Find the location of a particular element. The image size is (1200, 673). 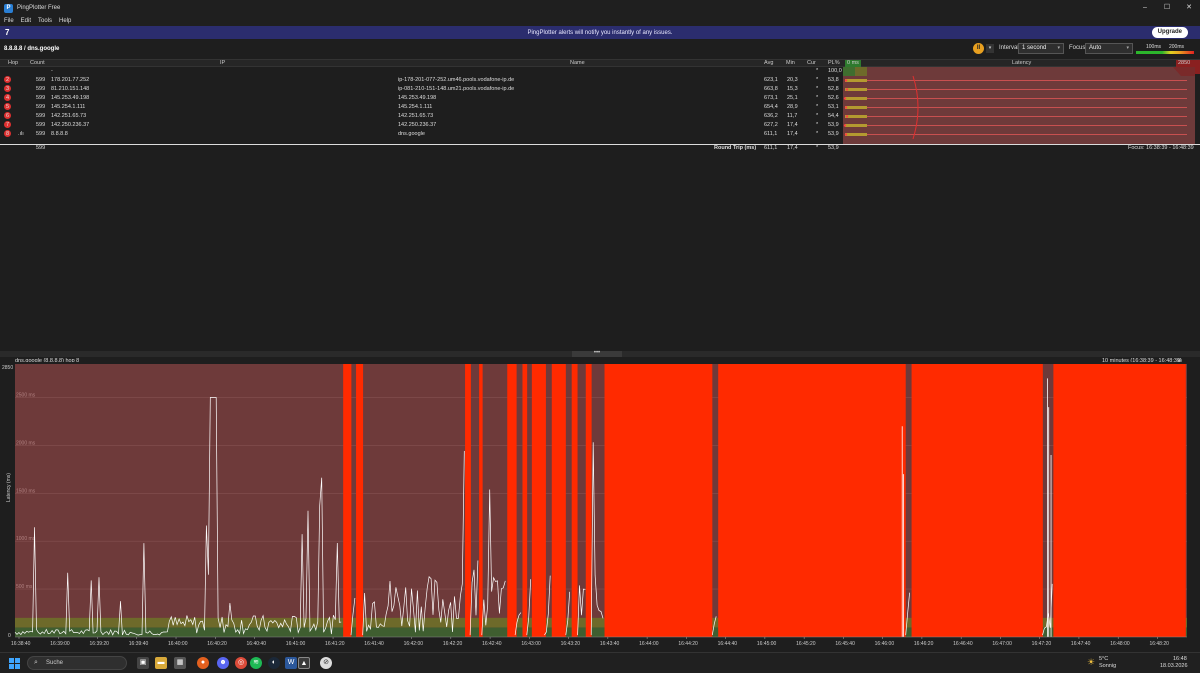

x-tick-label: 16:43:00 is located at coordinates (531, 644).